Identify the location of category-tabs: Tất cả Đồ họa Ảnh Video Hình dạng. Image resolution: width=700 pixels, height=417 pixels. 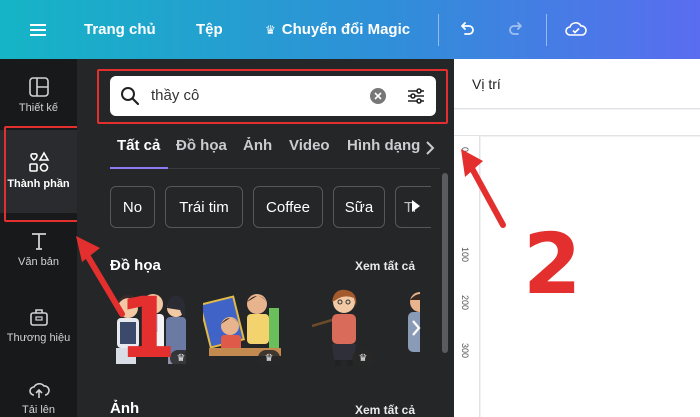
(275, 153).